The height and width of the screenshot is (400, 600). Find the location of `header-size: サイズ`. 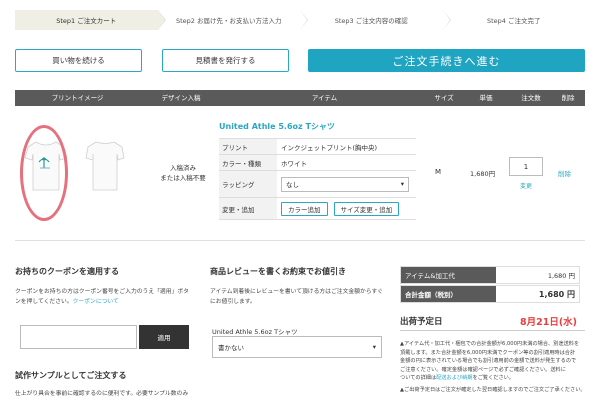

header-size: サイズ is located at coordinates (444, 98).